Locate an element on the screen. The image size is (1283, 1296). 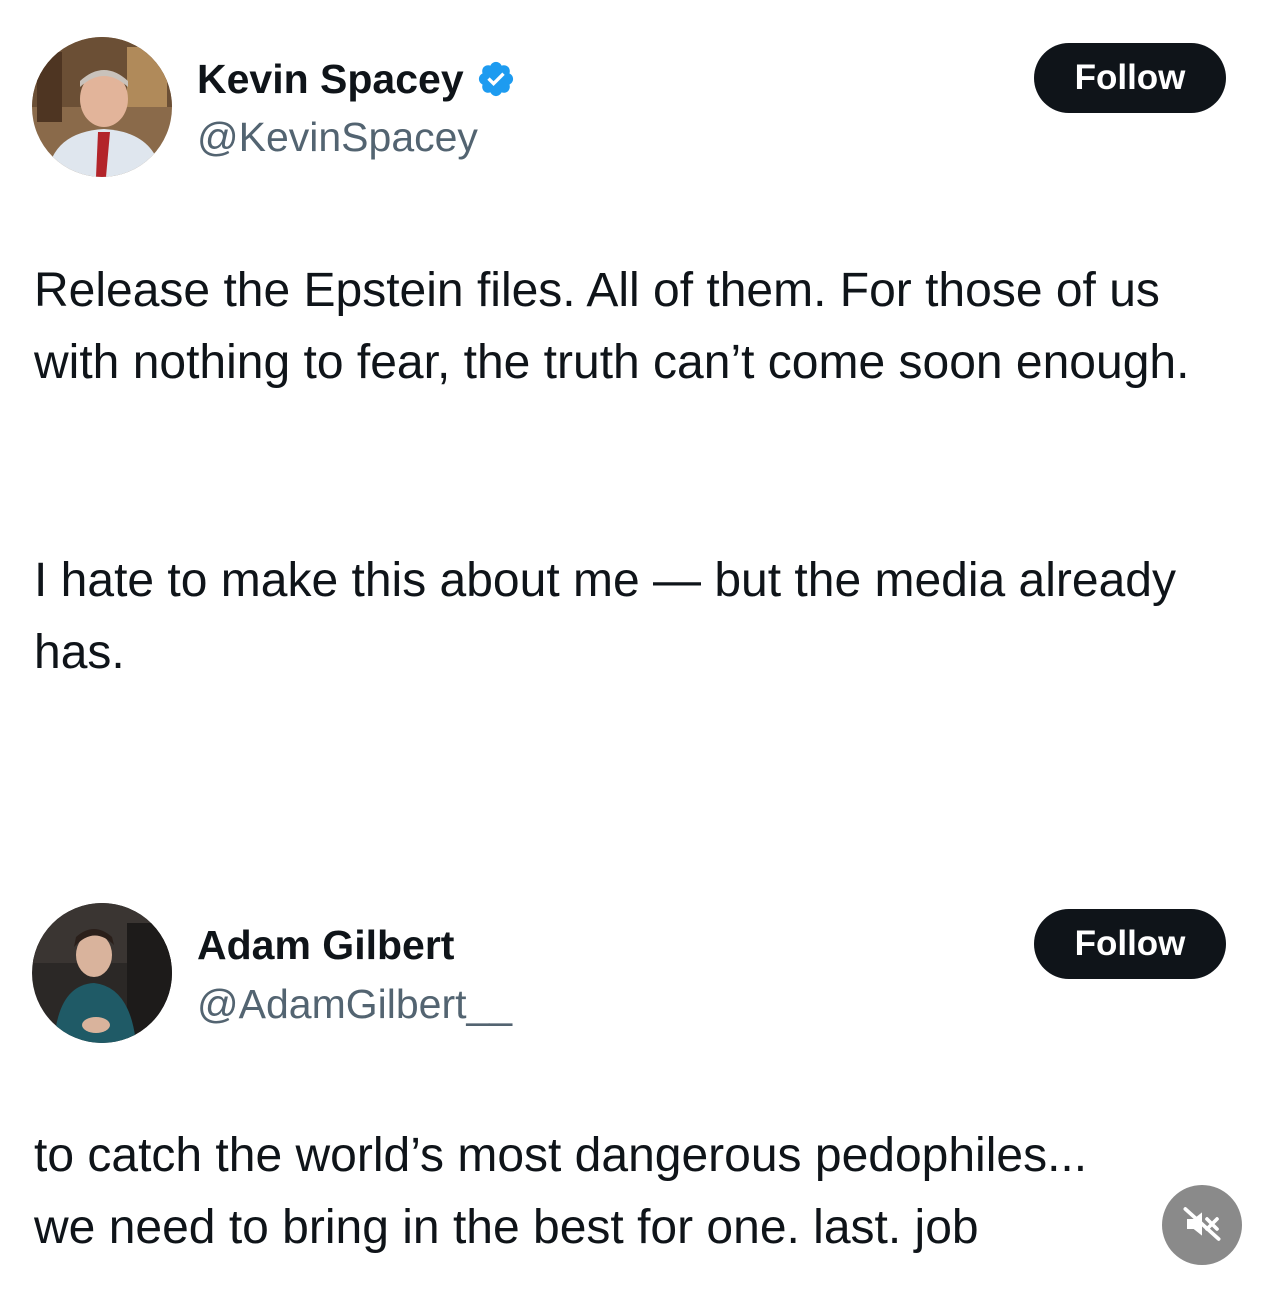
speaker-muted-icon is located at coordinates (1202, 1225).